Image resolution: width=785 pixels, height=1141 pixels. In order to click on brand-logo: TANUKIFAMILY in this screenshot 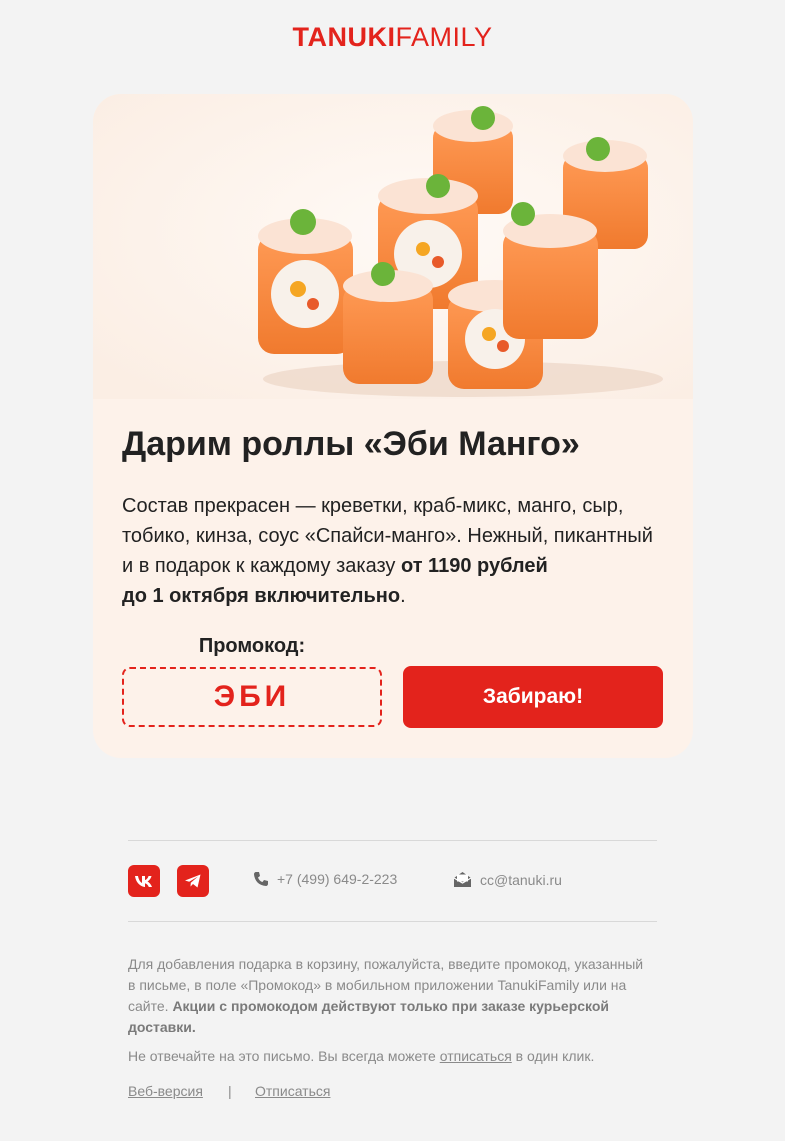, I will do `click(392, 37)`.